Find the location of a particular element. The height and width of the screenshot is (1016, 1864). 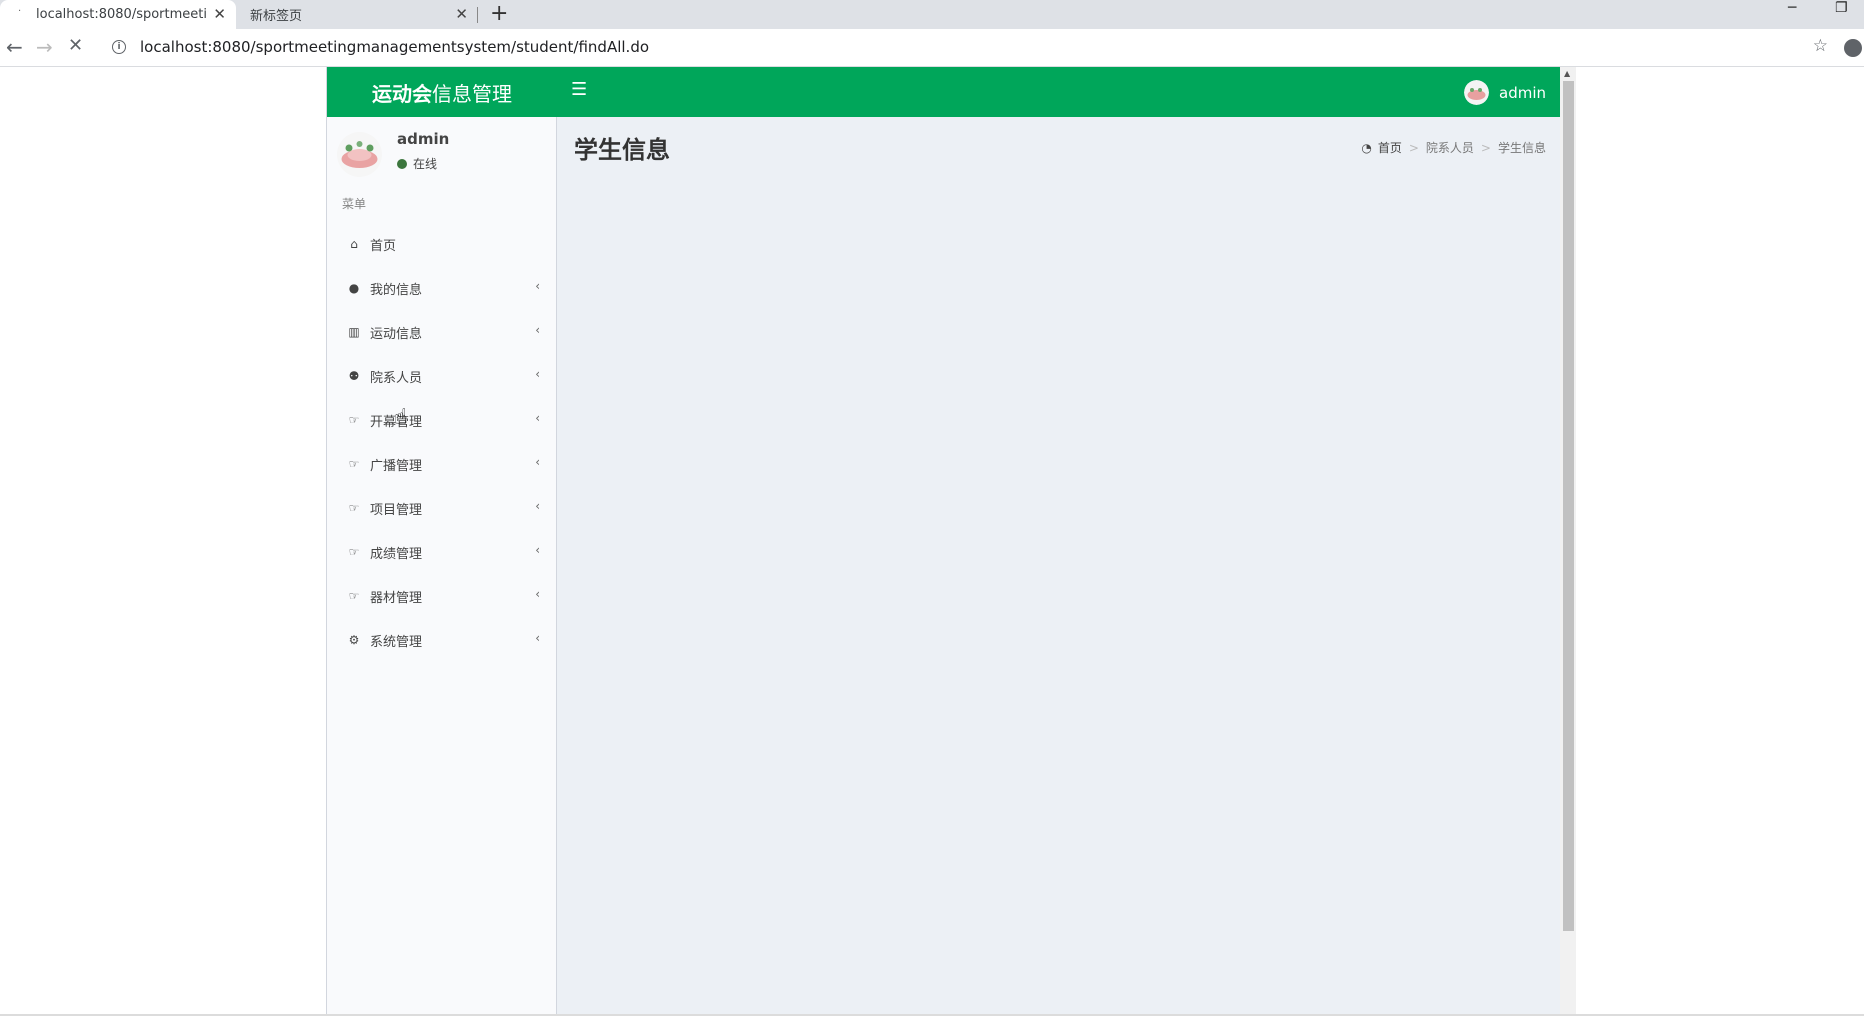

sidebar-username: admin is located at coordinates (423, 139).